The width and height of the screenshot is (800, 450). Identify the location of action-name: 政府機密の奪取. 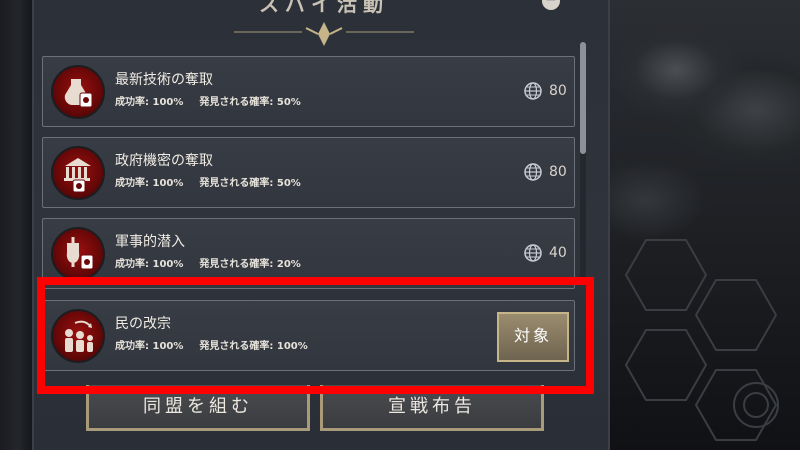
(164, 161).